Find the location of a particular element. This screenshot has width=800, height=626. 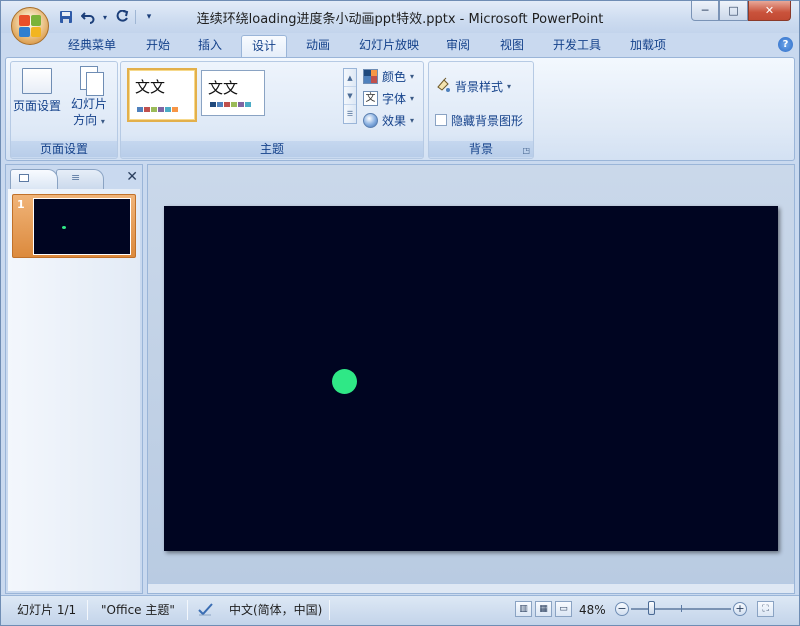

language: 中文(简体，中国) is located at coordinates (275, 610).